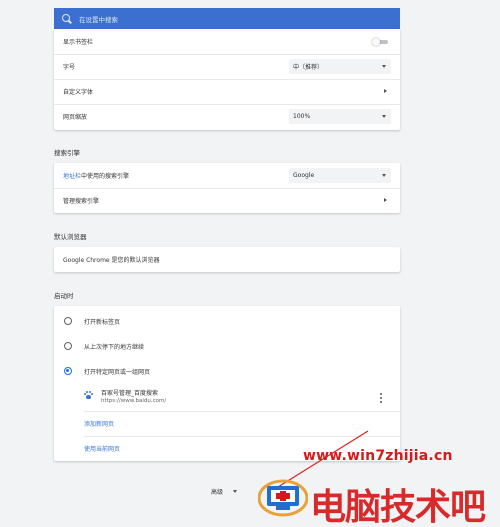 The width and height of the screenshot is (500, 527). What do you see at coordinates (378, 456) in the screenshot?
I see `watermark-url: www.win7zhijia.cn` at bounding box center [378, 456].